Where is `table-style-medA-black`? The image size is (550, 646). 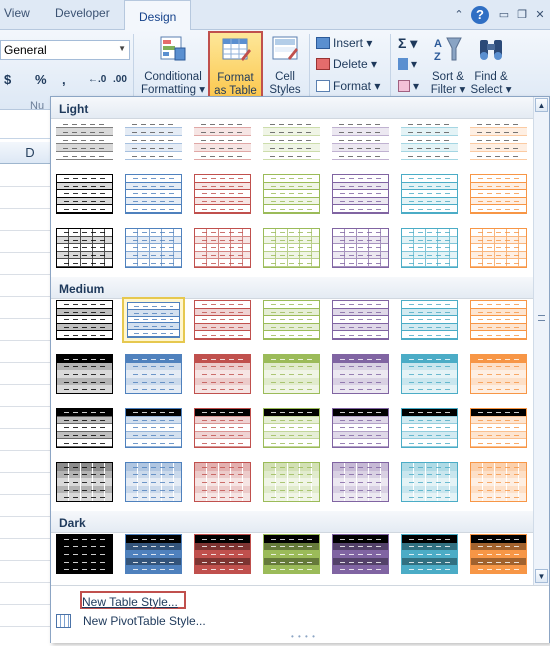
table-style-medA-black is located at coordinates (84, 320).